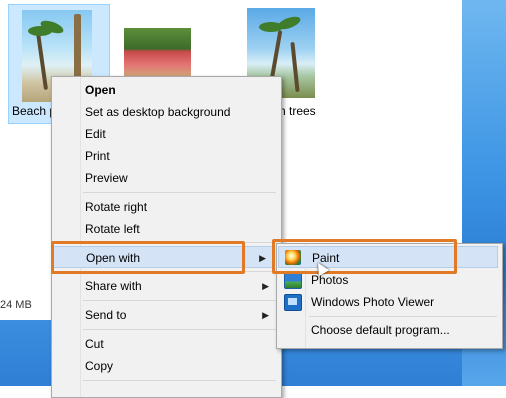 Image resolution: width=506 pixels, height=398 pixels. Describe the element at coordinates (113, 286) in the screenshot. I see `menu-item-label: Share with` at that location.